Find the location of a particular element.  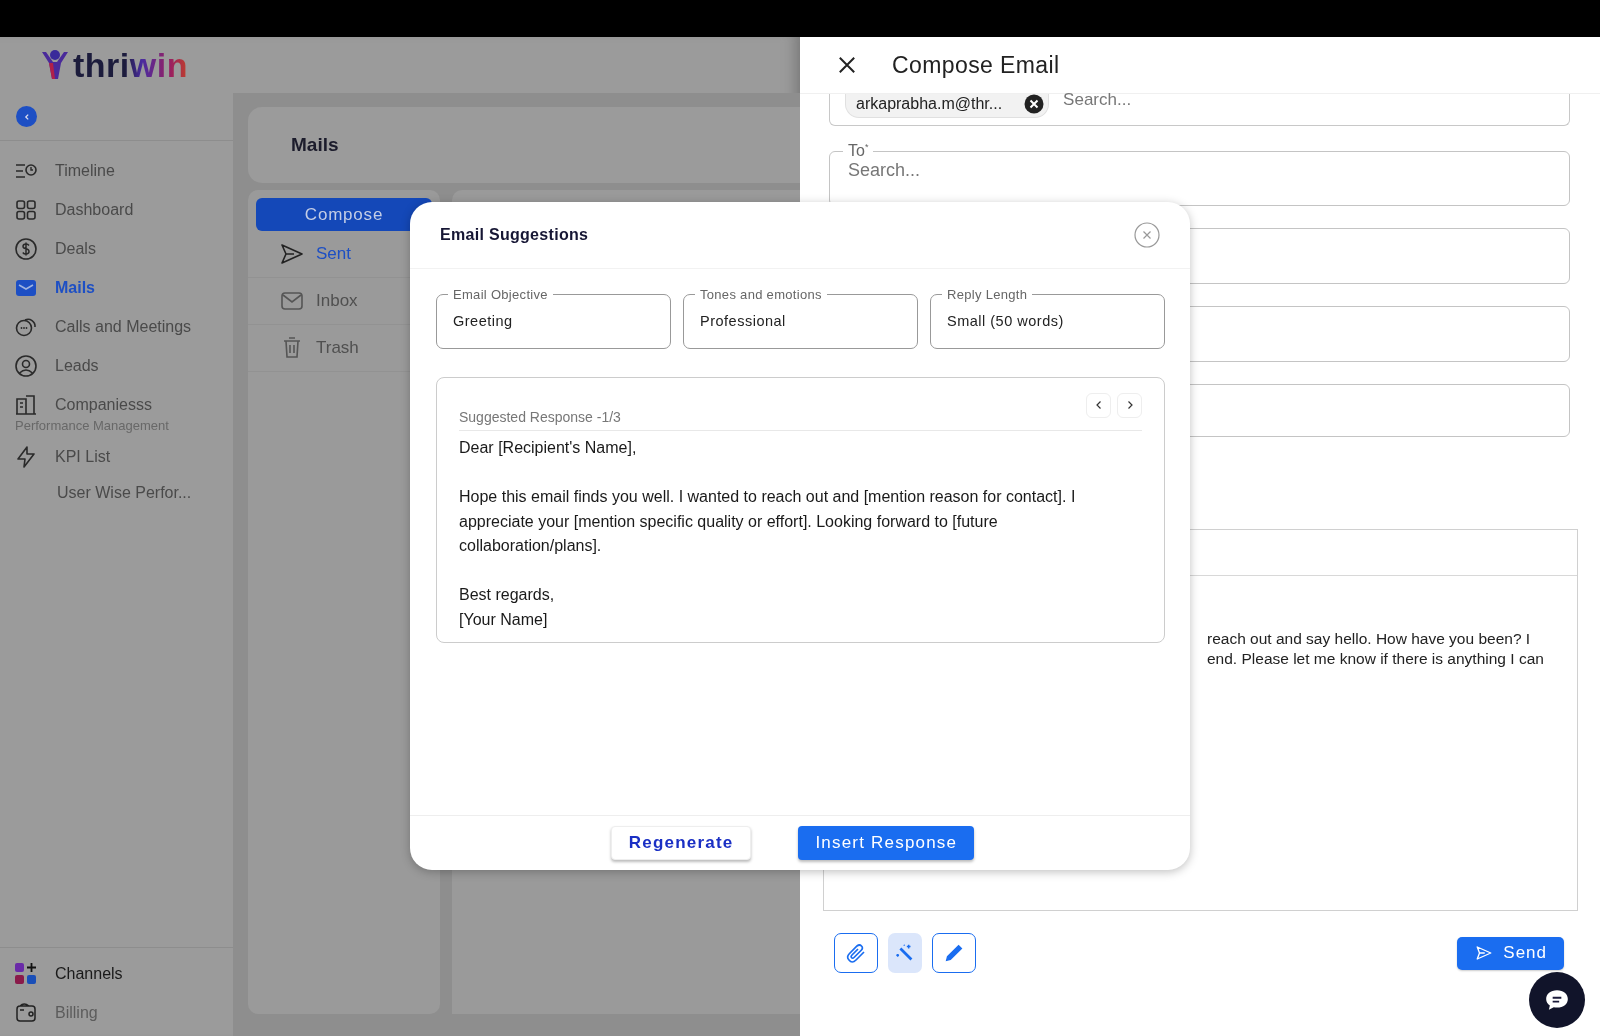

edit-button is located at coordinates (954, 953).